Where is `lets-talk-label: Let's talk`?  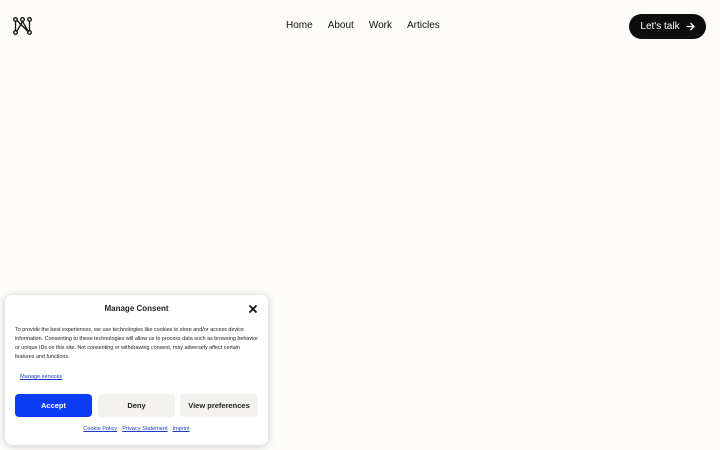
lets-talk-label: Let's talk is located at coordinates (660, 26).